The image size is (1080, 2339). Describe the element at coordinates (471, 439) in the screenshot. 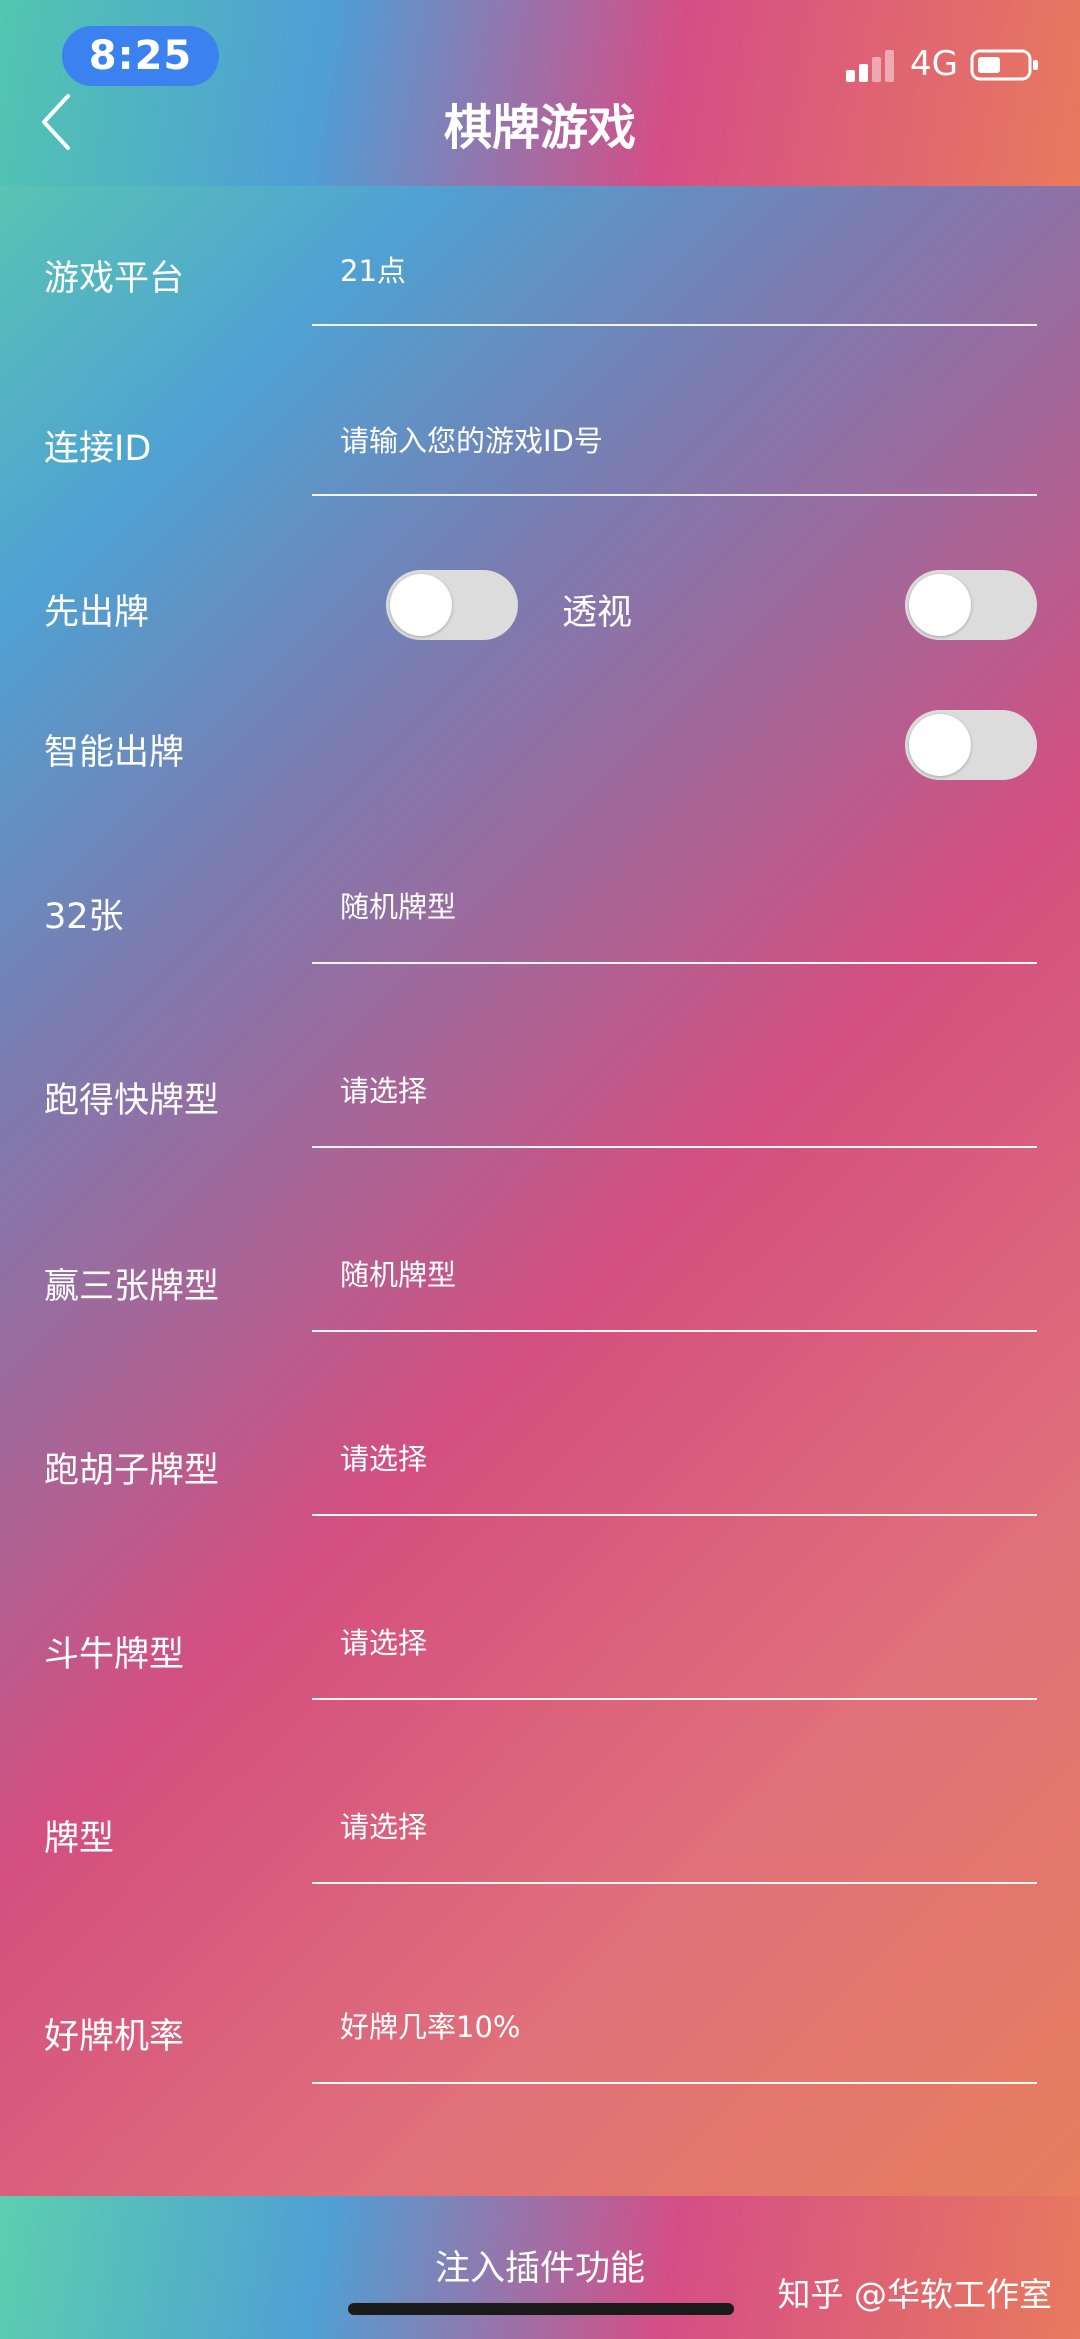

I see `connect-id-input: 请输入您的游戏ID号` at that location.